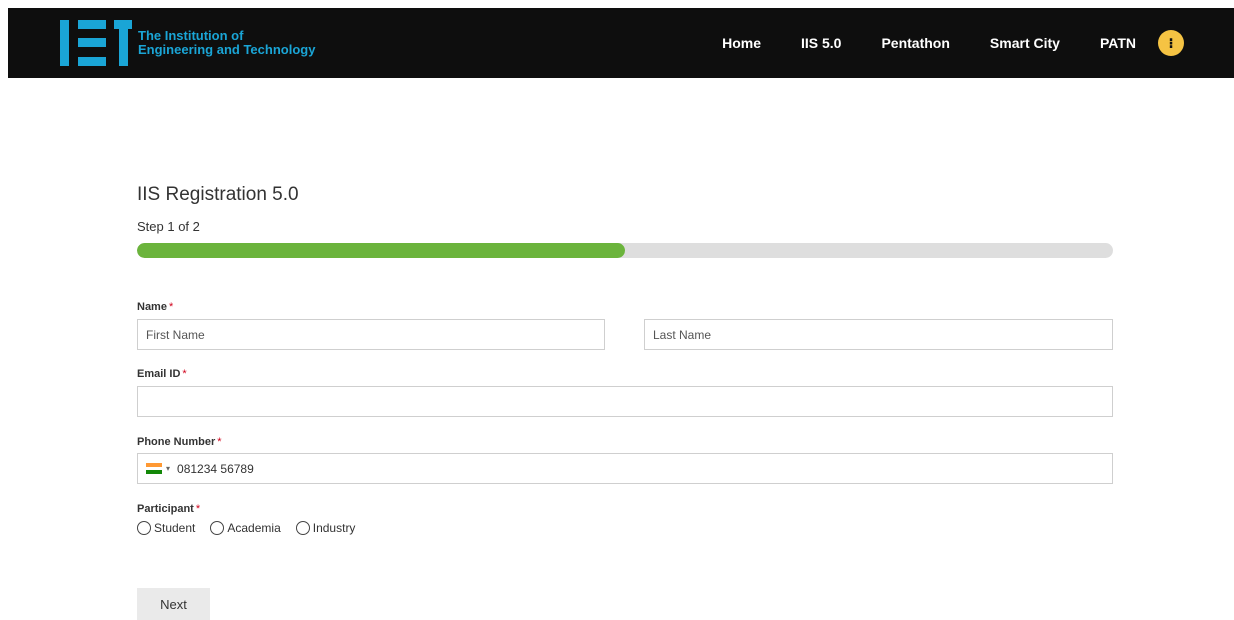  What do you see at coordinates (371, 334) in the screenshot?
I see `first-name-field: First Name` at bounding box center [371, 334].